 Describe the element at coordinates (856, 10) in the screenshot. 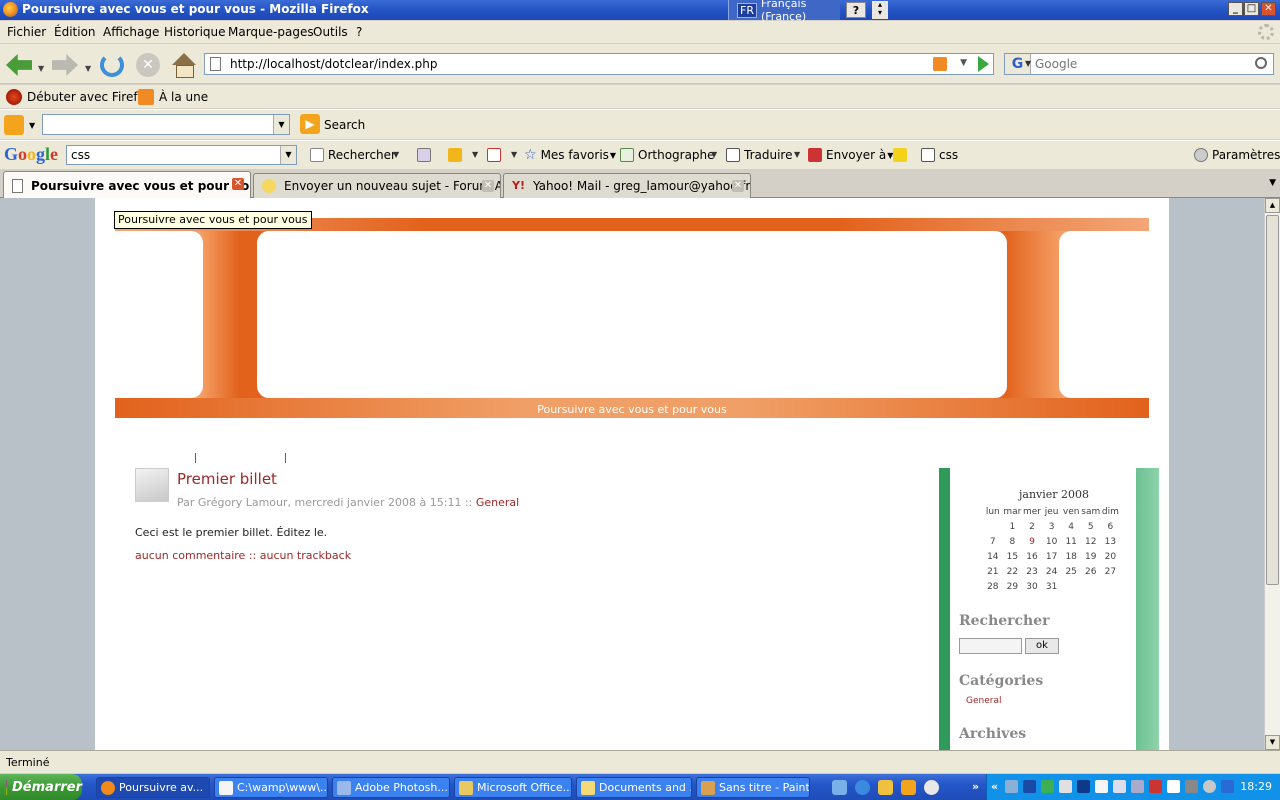

I see `language-help-button: ?` at that location.